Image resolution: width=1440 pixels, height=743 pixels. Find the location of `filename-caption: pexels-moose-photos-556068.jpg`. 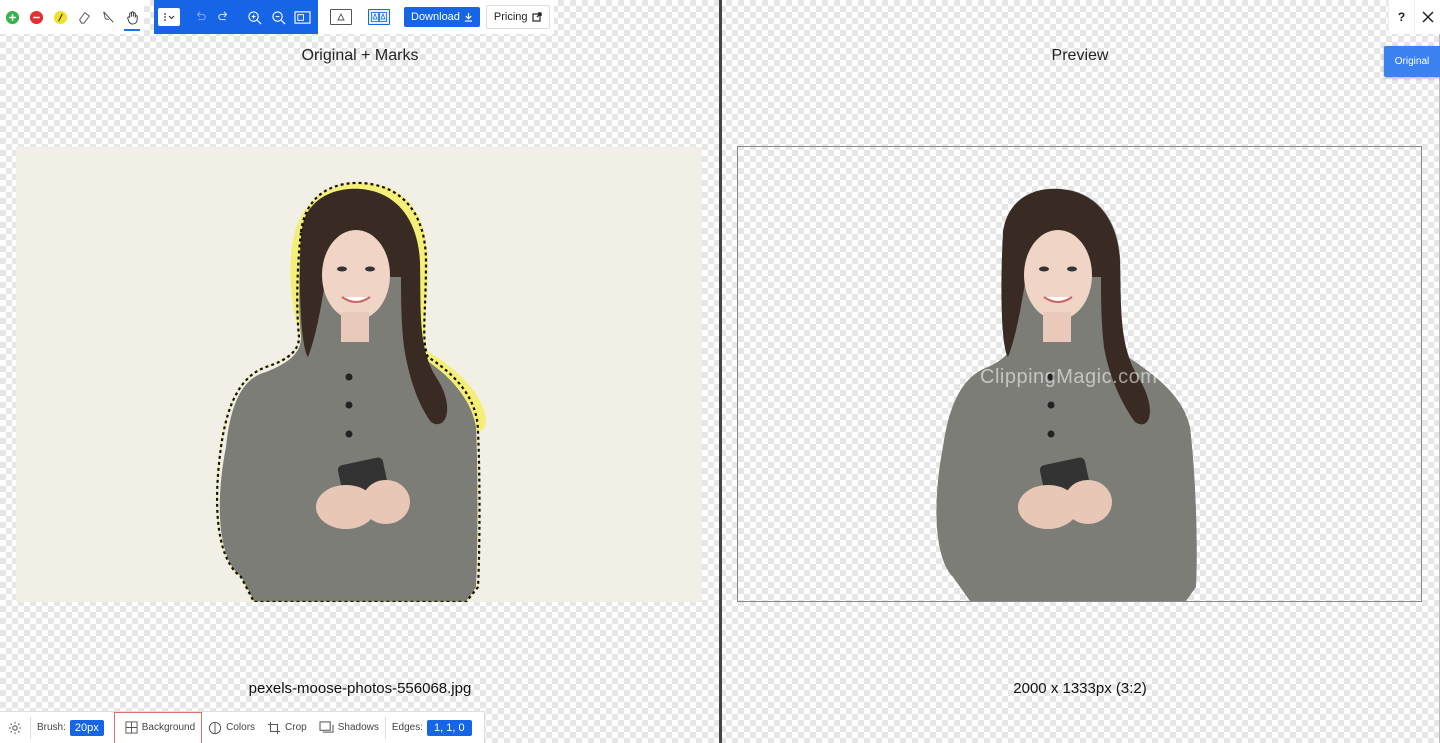

filename-caption: pexels-moose-photos-556068.jpg is located at coordinates (360, 688).